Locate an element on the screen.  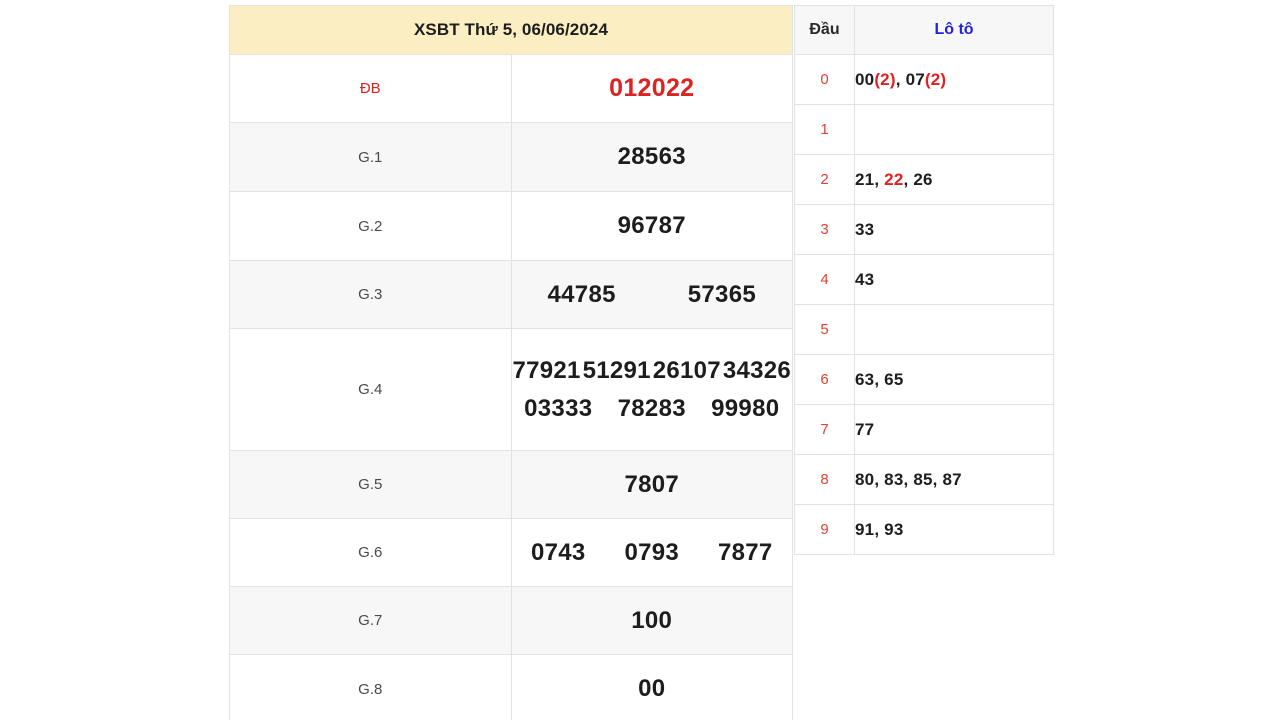
loto-row: 4 43 is located at coordinates (924, 279).